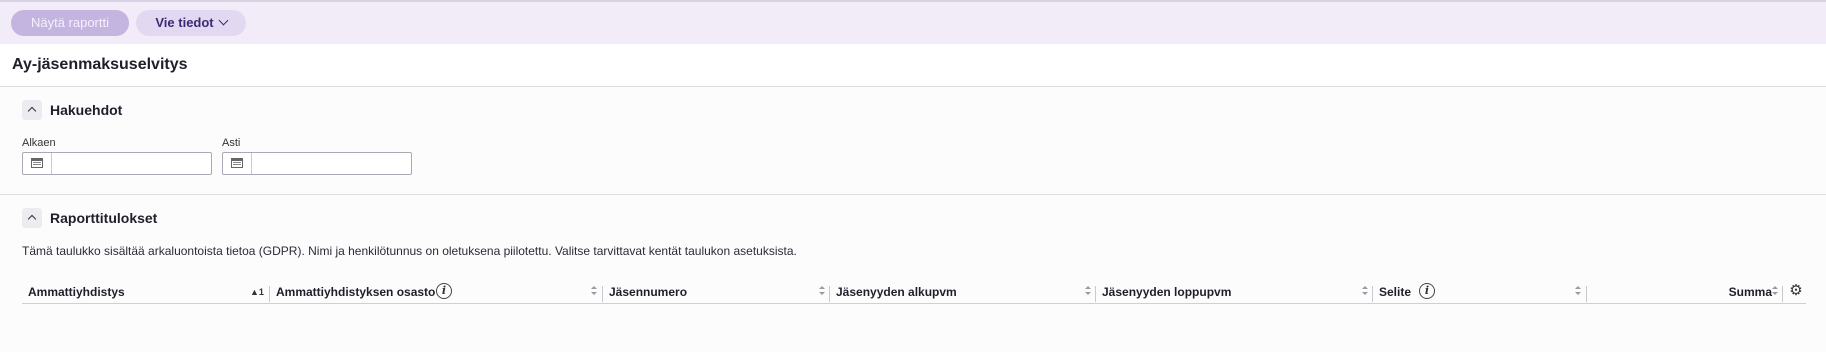  What do you see at coordinates (435, 293) in the screenshot?
I see `column-header-osasto: Ammattiyhdistyksen osasto` at bounding box center [435, 293].